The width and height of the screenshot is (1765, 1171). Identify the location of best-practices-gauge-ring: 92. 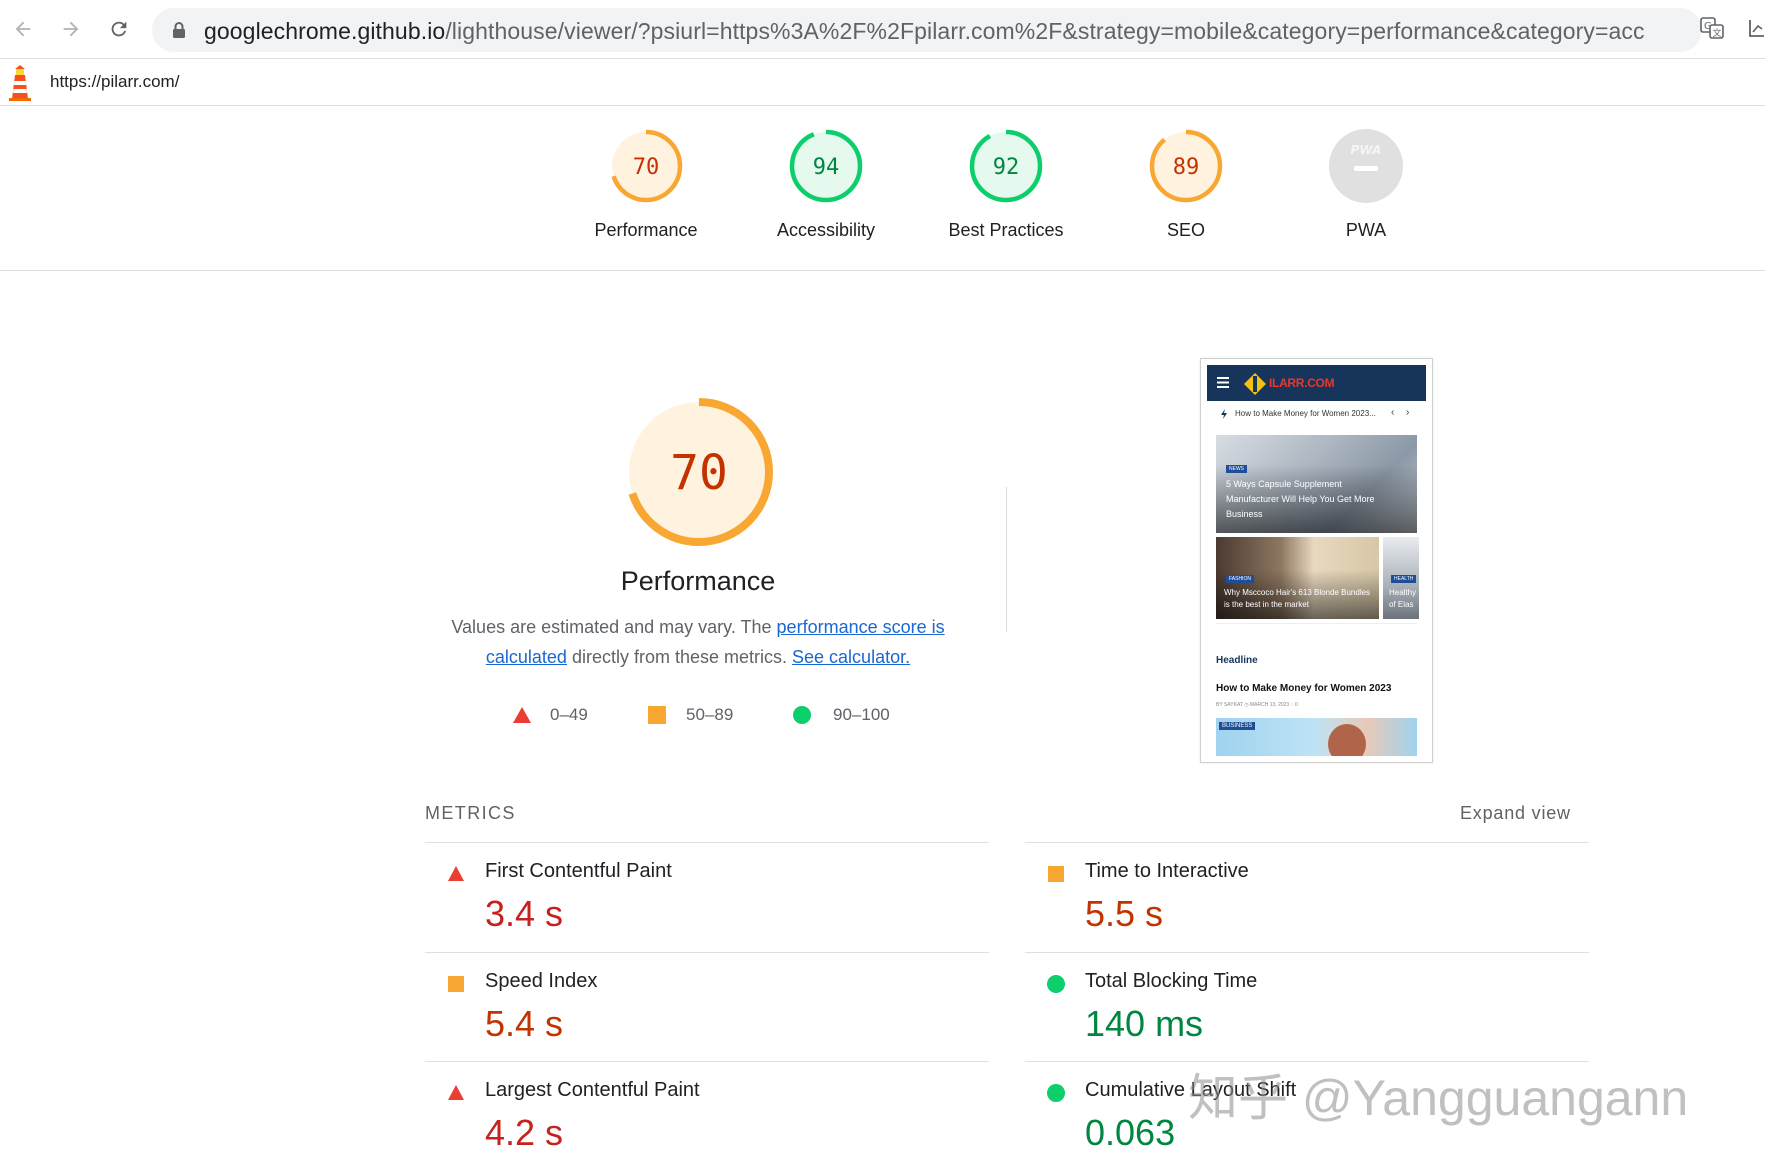
(1006, 166).